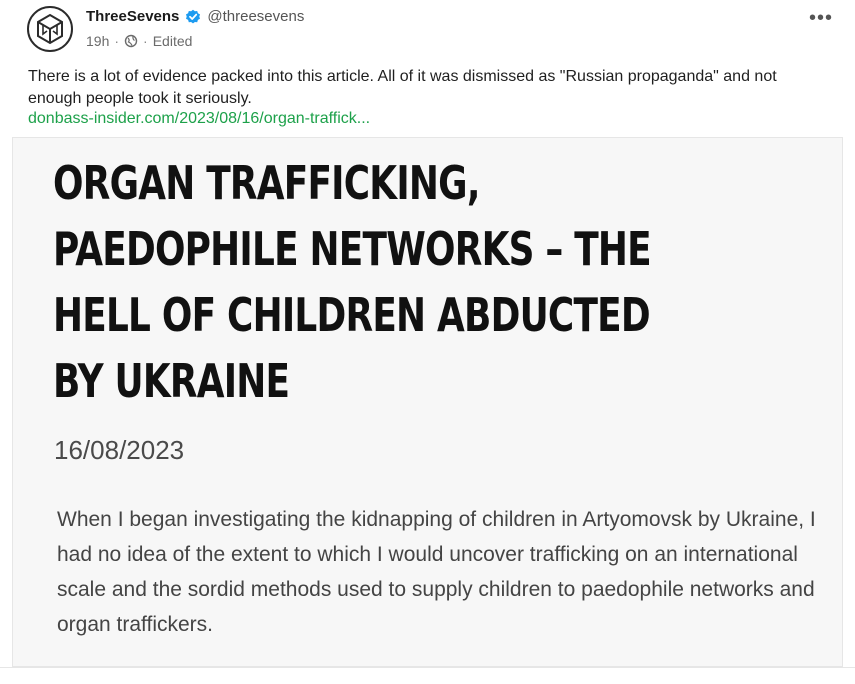 The height and width of the screenshot is (684, 855). I want to click on author-handle: @threesevens, so click(255, 16).